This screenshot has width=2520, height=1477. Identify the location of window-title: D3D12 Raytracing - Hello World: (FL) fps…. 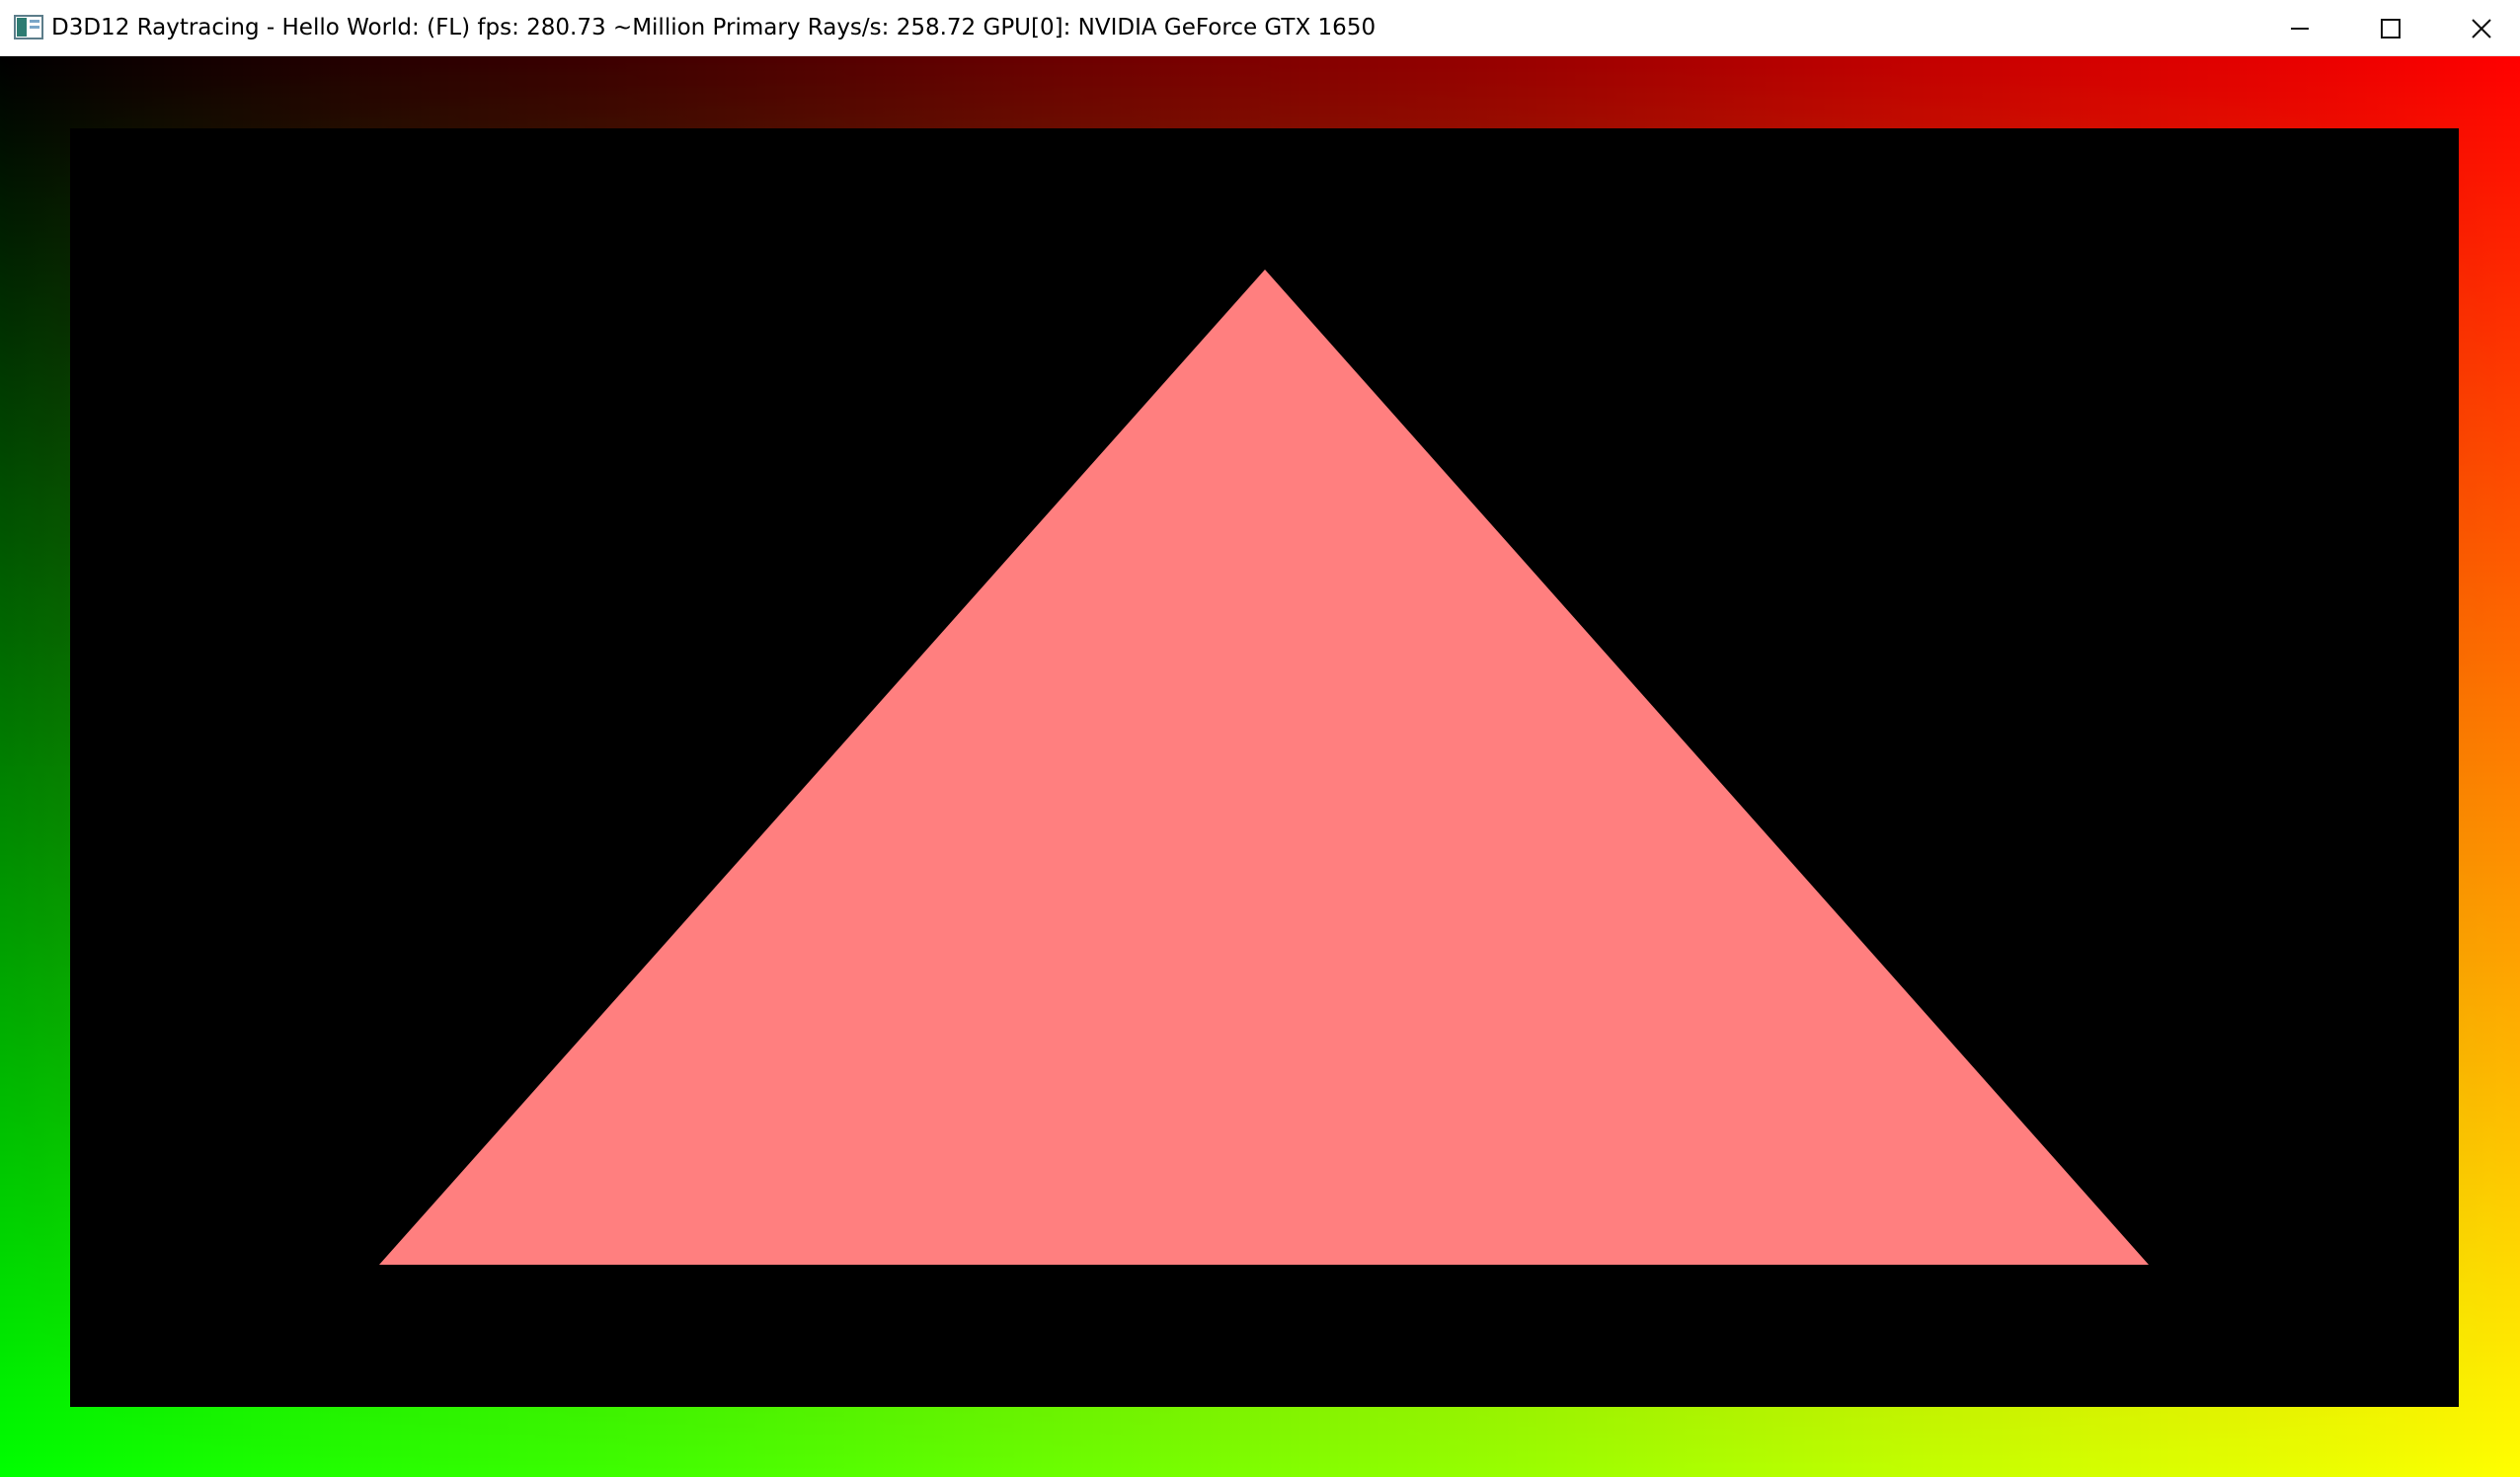
(714, 27).